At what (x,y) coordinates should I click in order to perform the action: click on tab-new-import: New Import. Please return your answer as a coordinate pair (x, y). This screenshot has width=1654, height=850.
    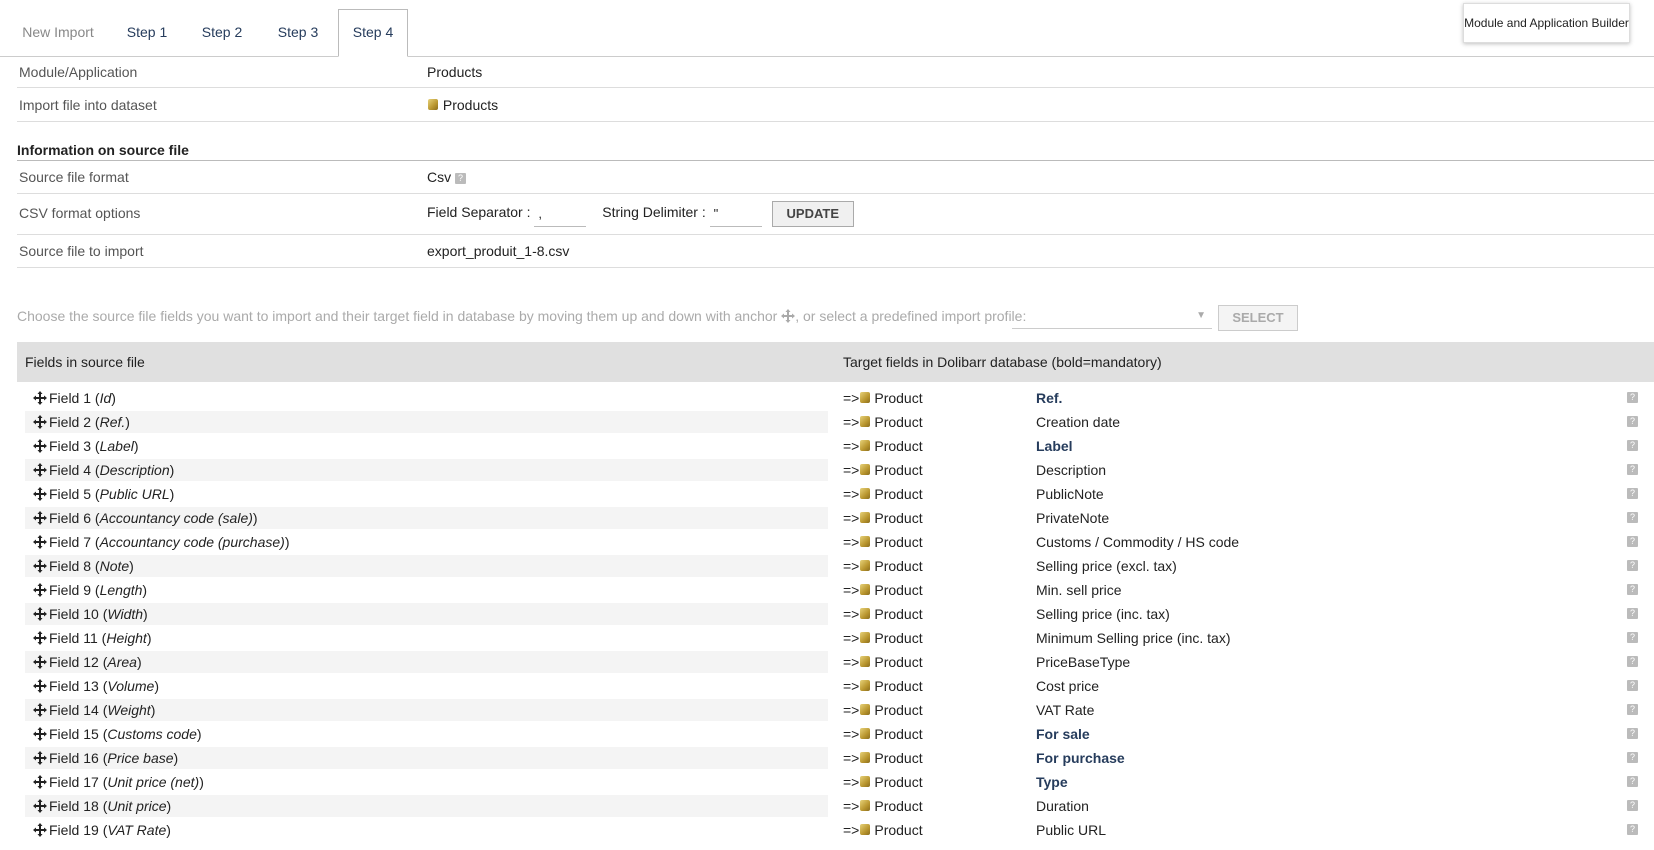
    Looking at the image, I should click on (58, 33).